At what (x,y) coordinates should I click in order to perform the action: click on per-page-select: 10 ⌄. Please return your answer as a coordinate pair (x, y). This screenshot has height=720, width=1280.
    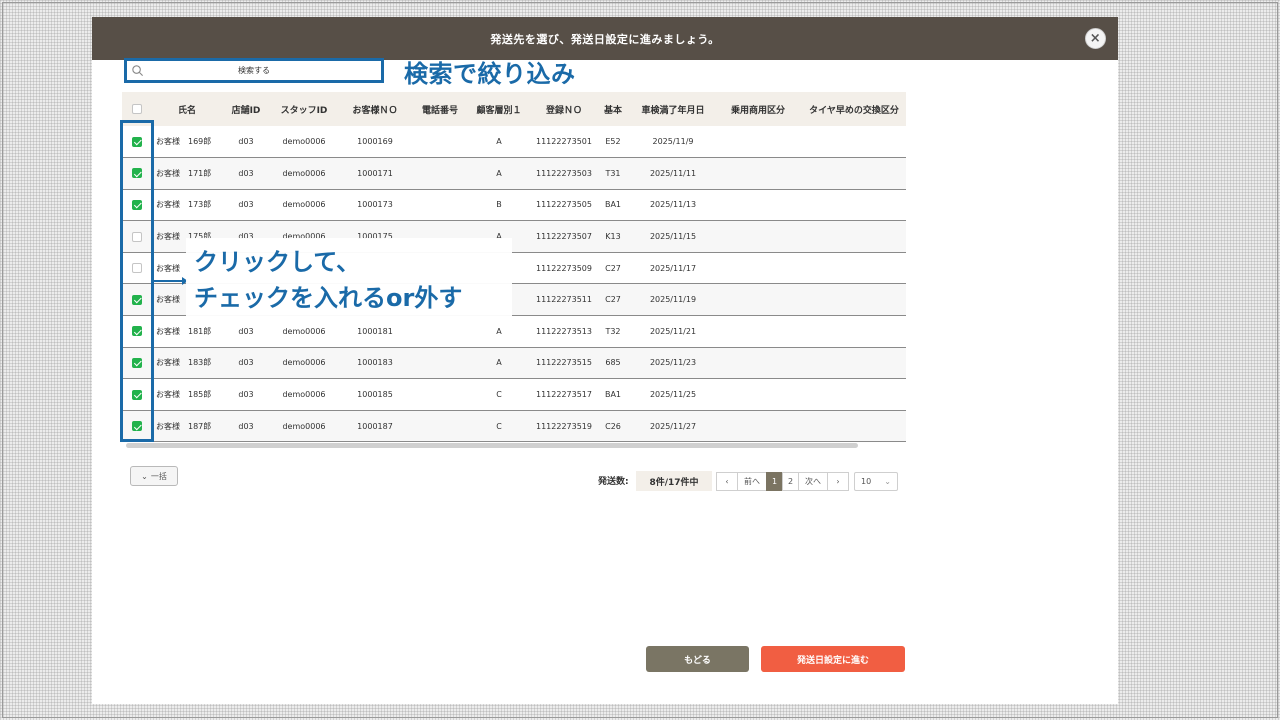
    Looking at the image, I should click on (876, 481).